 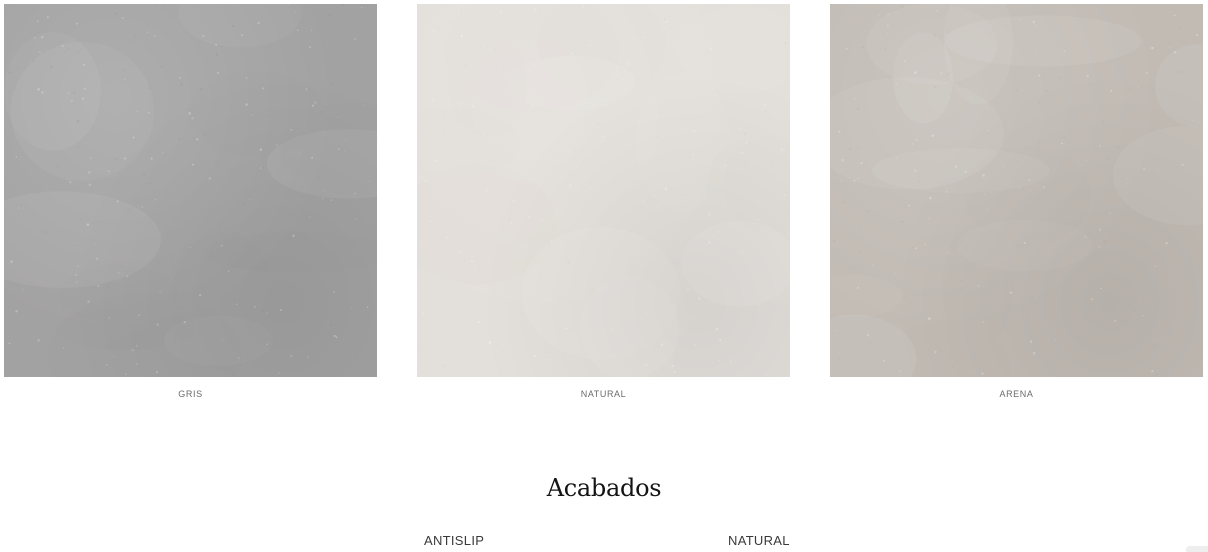 I want to click on finish-option-natural: NATURAL, so click(x=759, y=540).